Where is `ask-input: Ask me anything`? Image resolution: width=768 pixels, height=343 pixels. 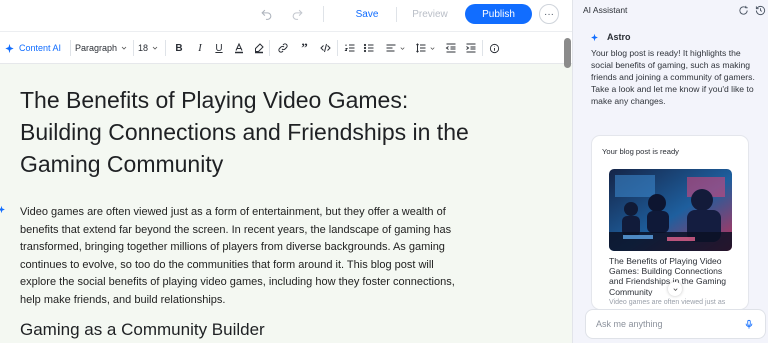 ask-input: Ask me anything is located at coordinates (675, 324).